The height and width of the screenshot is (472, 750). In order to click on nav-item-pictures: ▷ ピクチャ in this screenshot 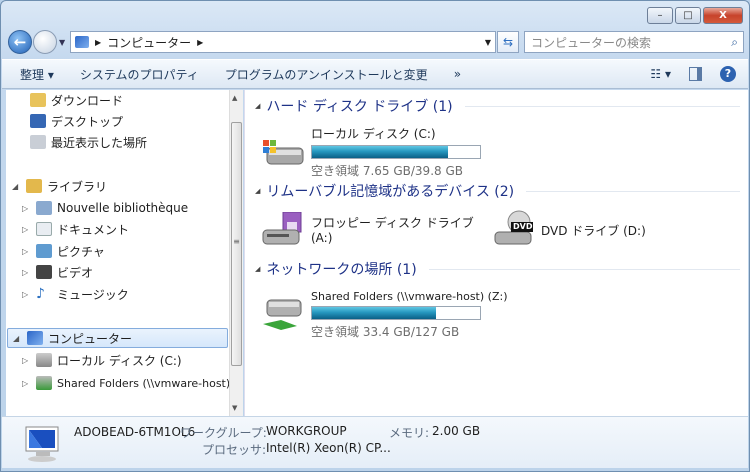, I will do `click(63, 251)`.